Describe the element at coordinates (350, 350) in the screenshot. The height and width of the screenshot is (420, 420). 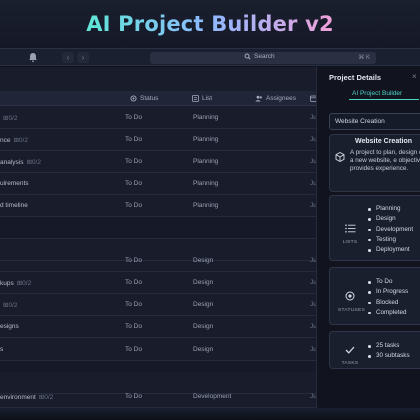
I see `checkmark-icon` at that location.